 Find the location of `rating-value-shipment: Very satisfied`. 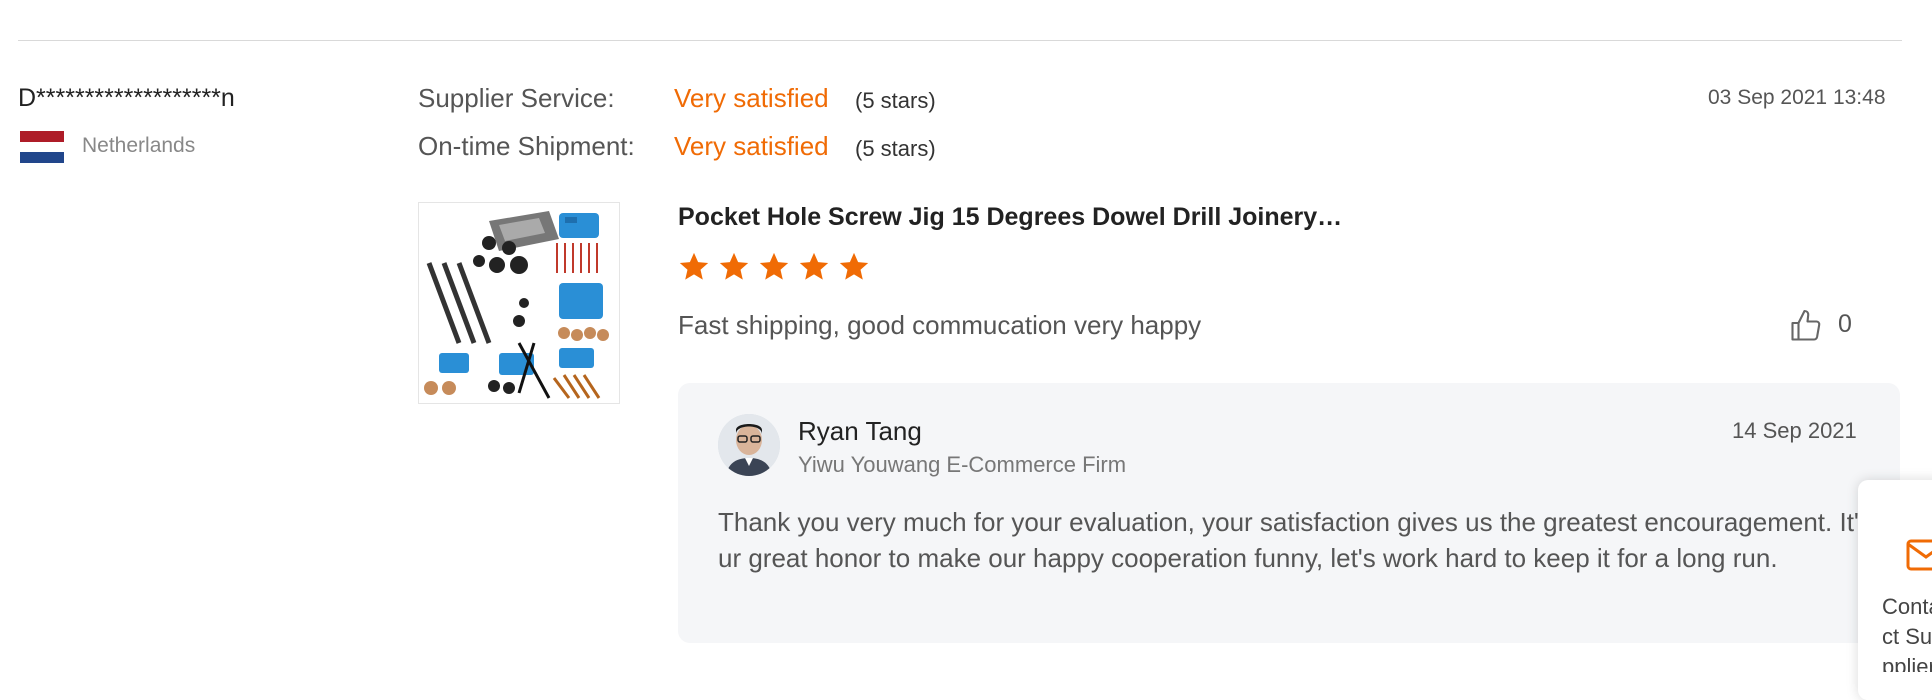

rating-value-shipment: Very satisfied is located at coordinates (751, 146).